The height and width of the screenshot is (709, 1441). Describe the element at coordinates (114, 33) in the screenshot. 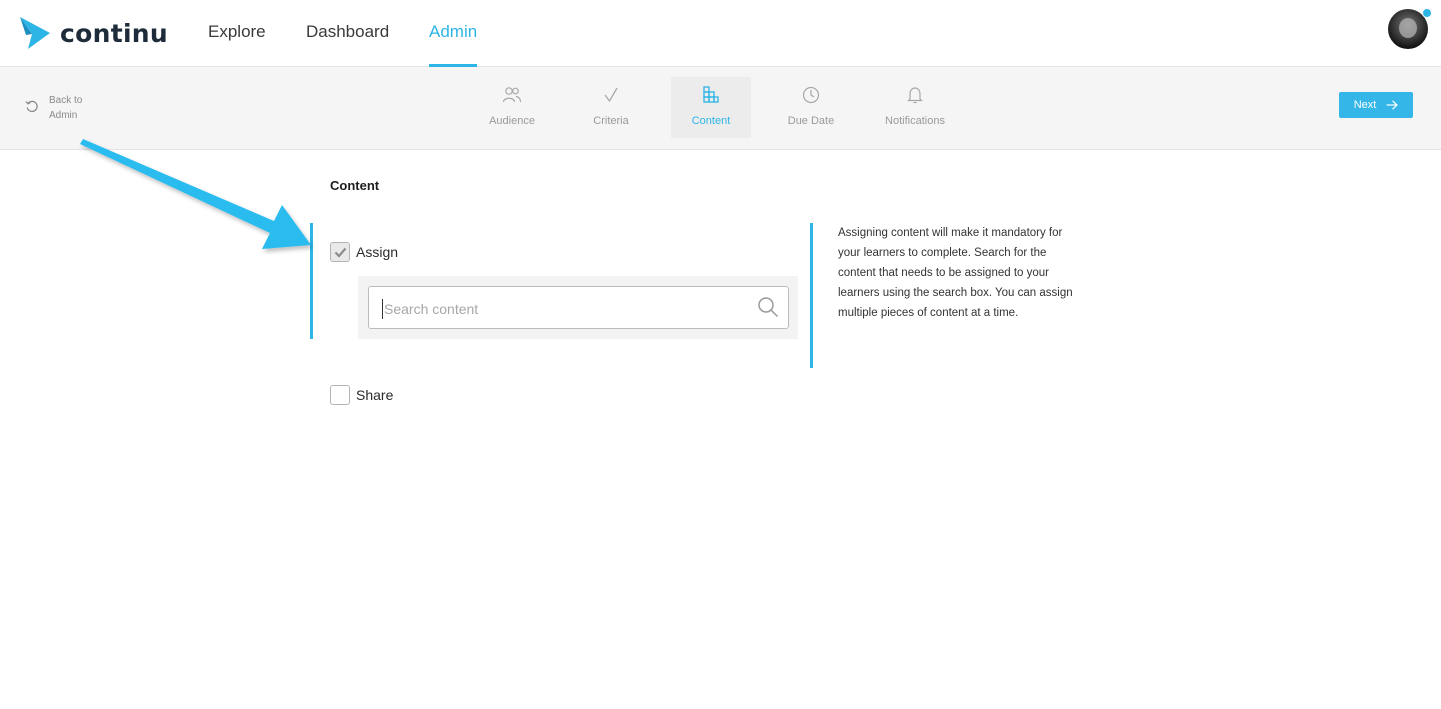

I see `brand-name: continu` at that location.